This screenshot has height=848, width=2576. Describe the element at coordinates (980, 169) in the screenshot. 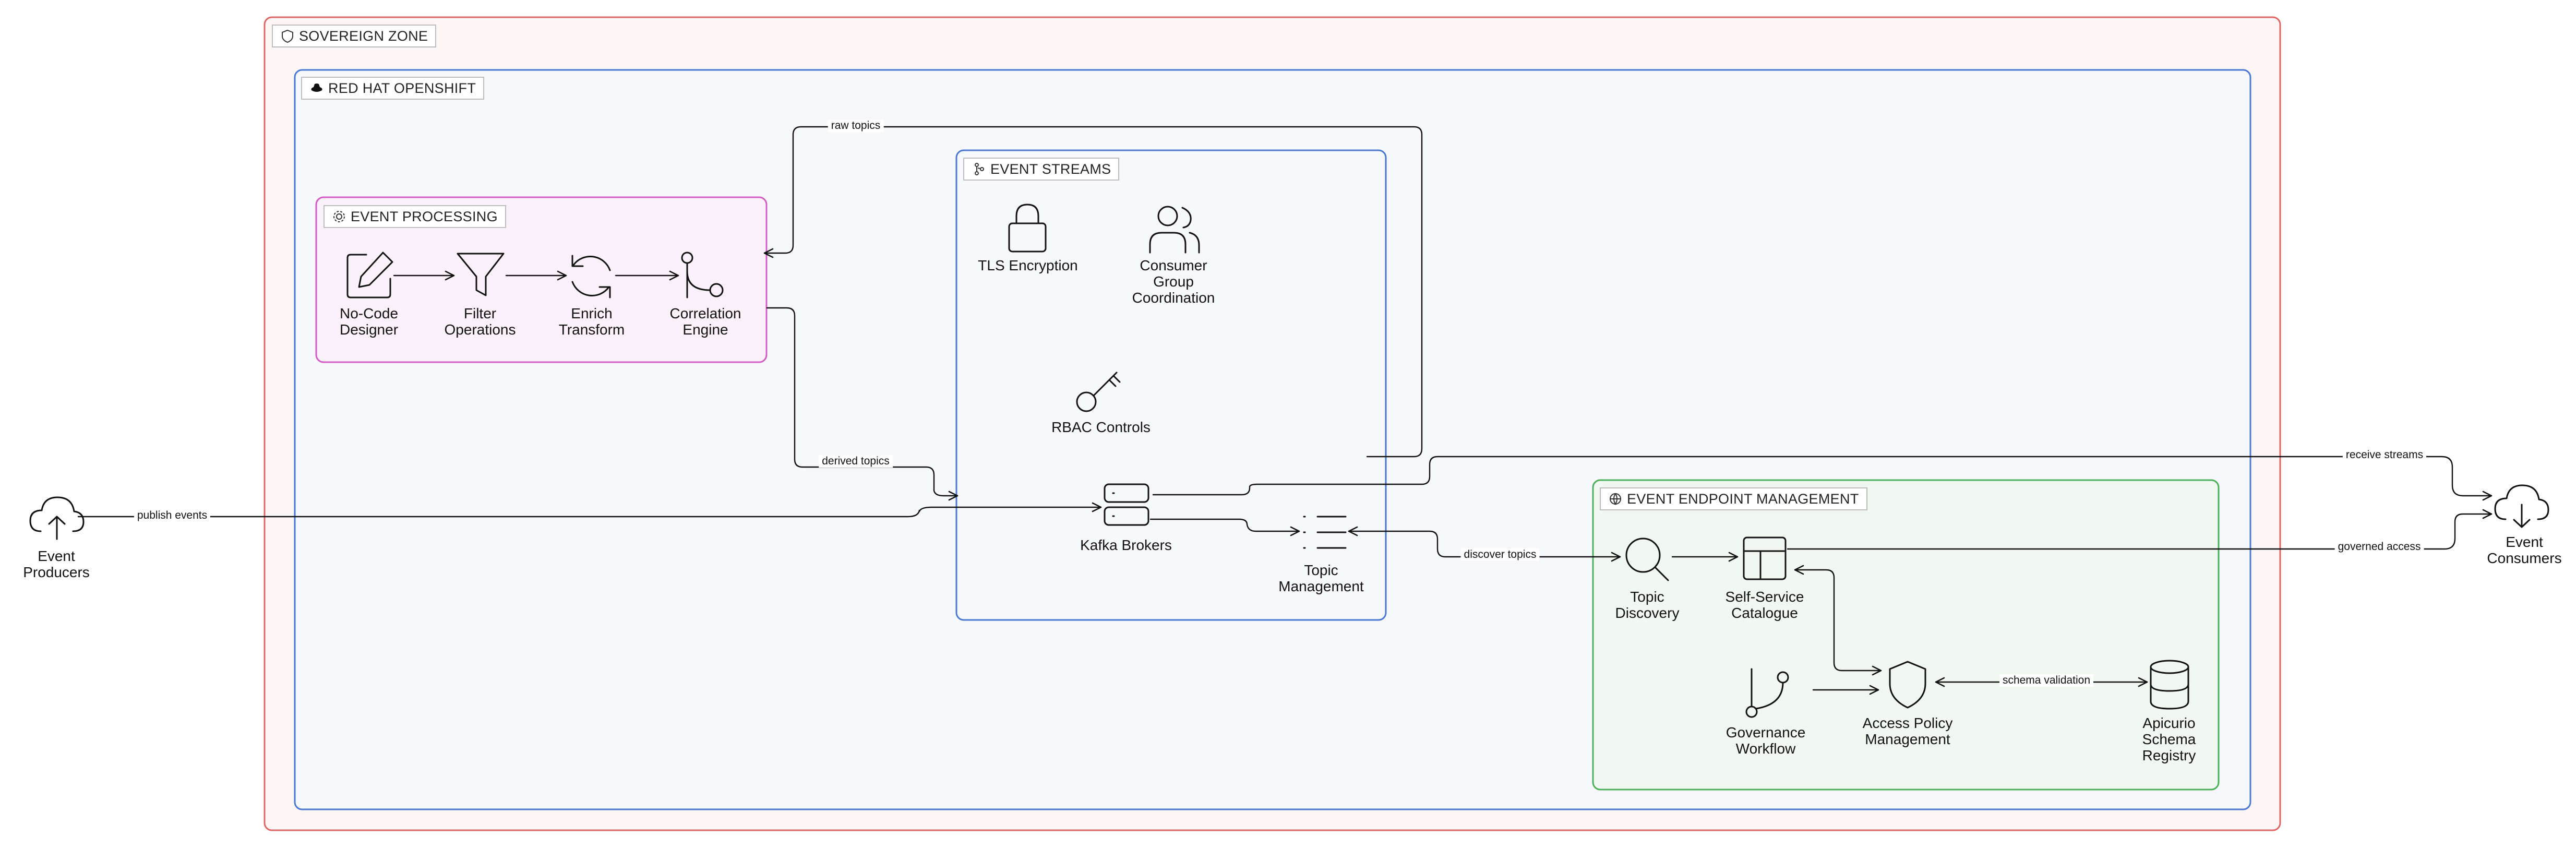

I see `broker-icon` at that location.